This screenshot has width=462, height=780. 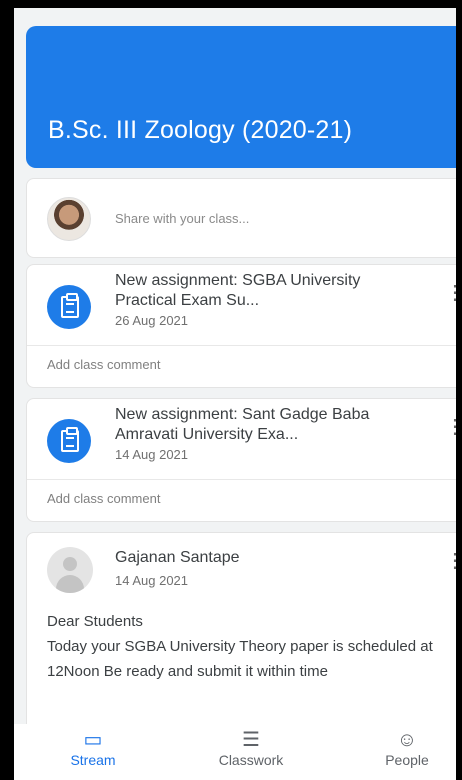 What do you see at coordinates (93, 760) in the screenshot?
I see `tab-stream-label: Stream` at bounding box center [93, 760].